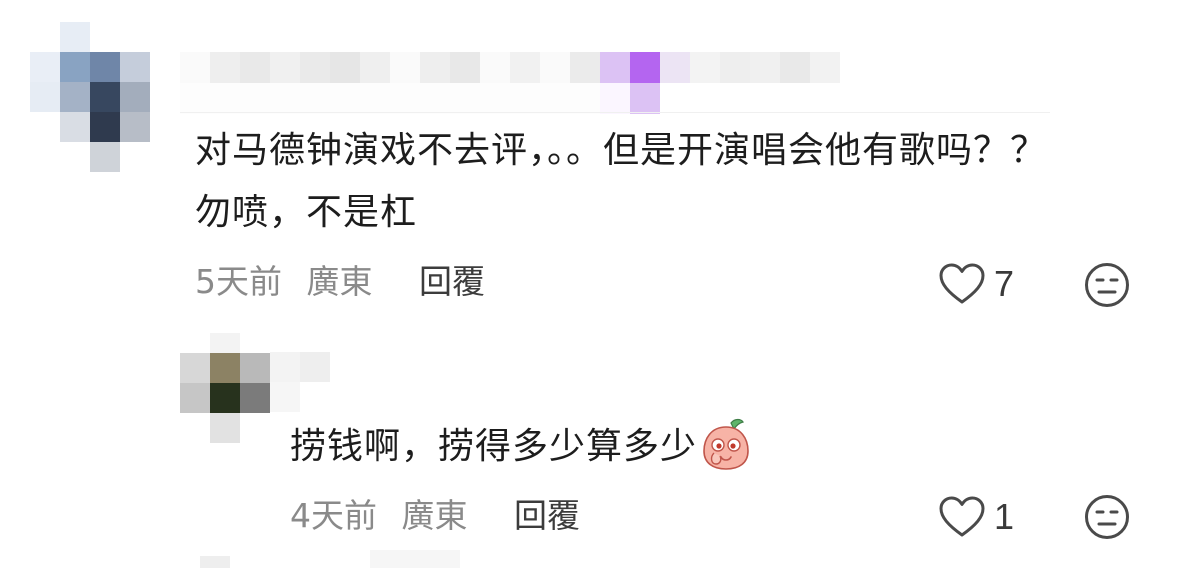 The width and height of the screenshot is (1179, 568). I want to click on like-button: 1, so click(976, 517).